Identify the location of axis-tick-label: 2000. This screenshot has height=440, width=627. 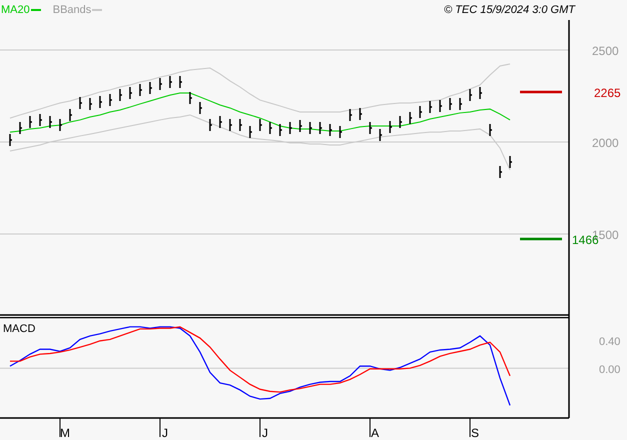
(605, 143).